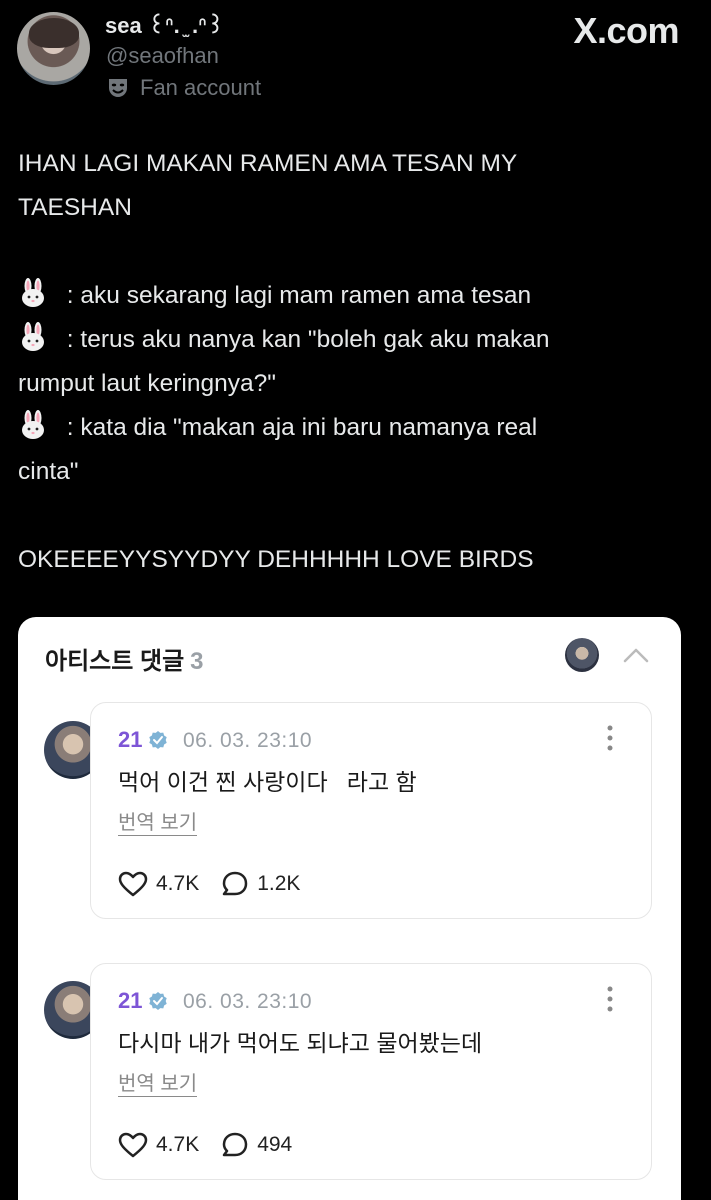 The width and height of the screenshot is (711, 1200). What do you see at coordinates (275, 1144) in the screenshot?
I see `reply-count: 494` at bounding box center [275, 1144].